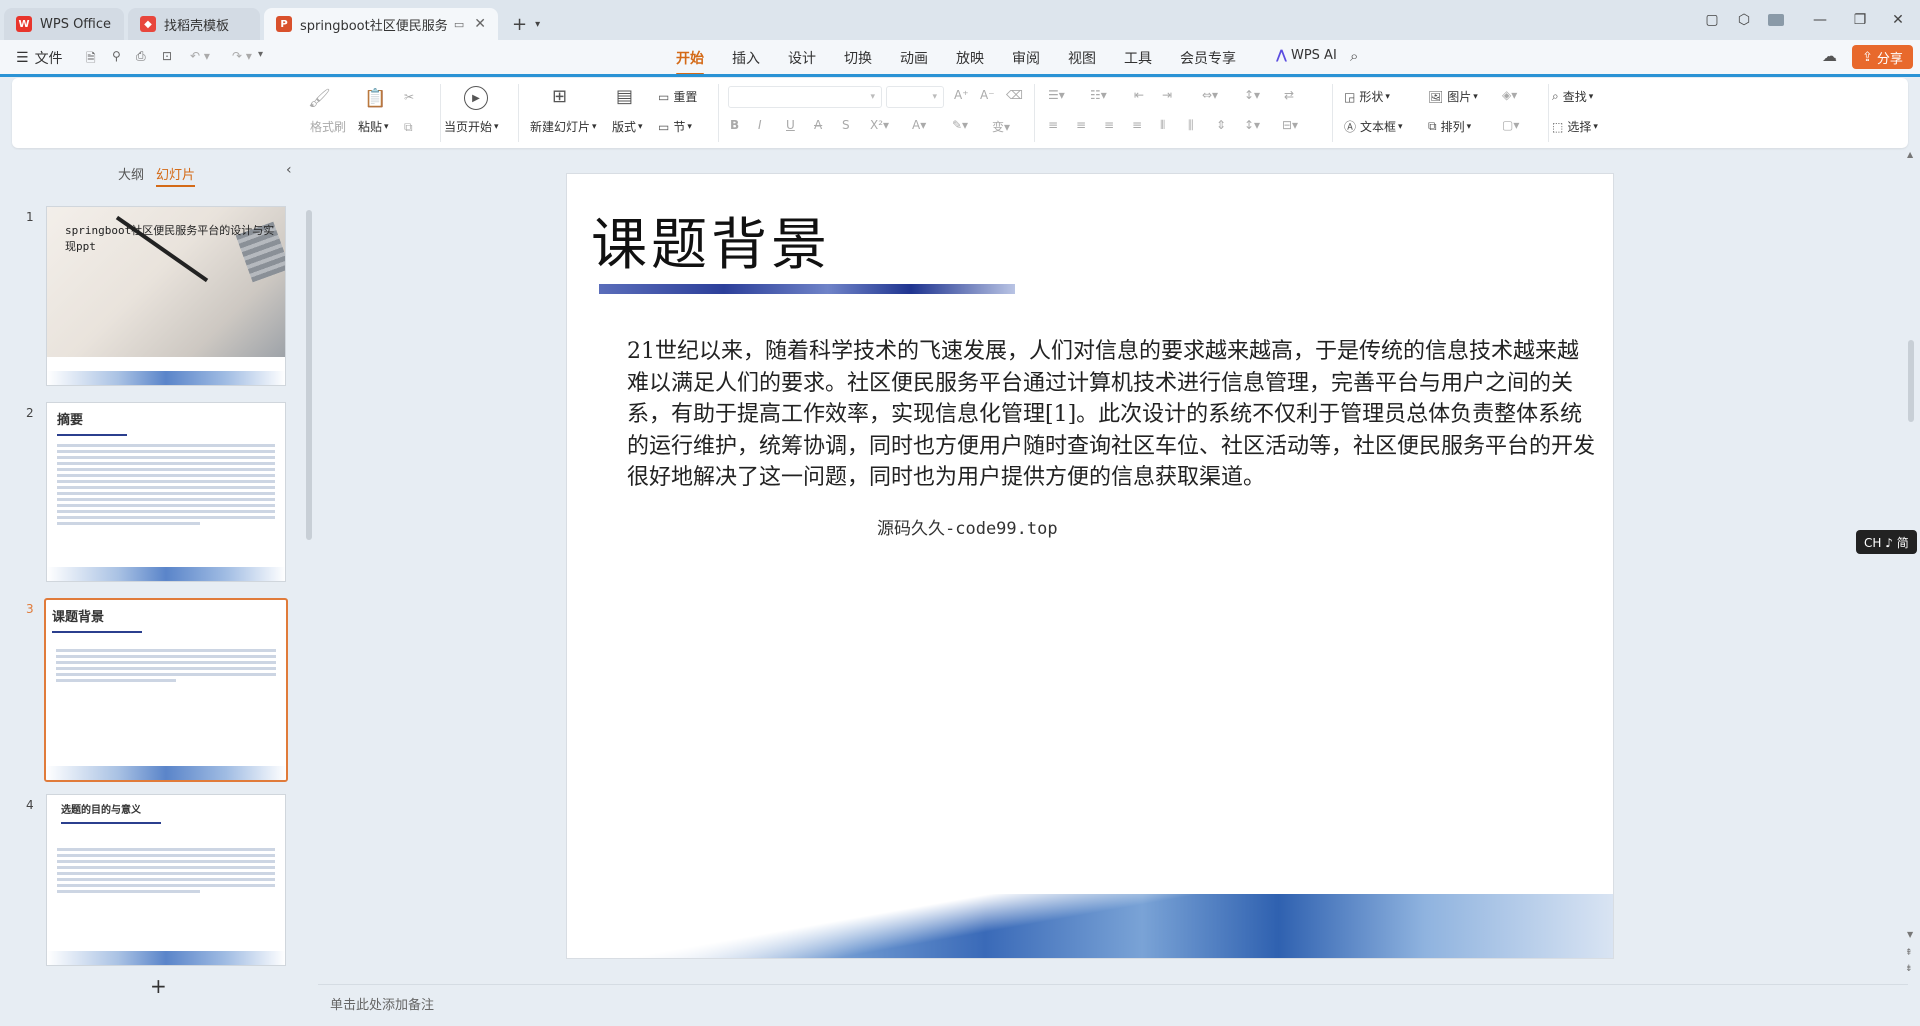 Image resolution: width=1920 pixels, height=1026 pixels. I want to click on outdent-icon: ⇤, so click(1139, 95).